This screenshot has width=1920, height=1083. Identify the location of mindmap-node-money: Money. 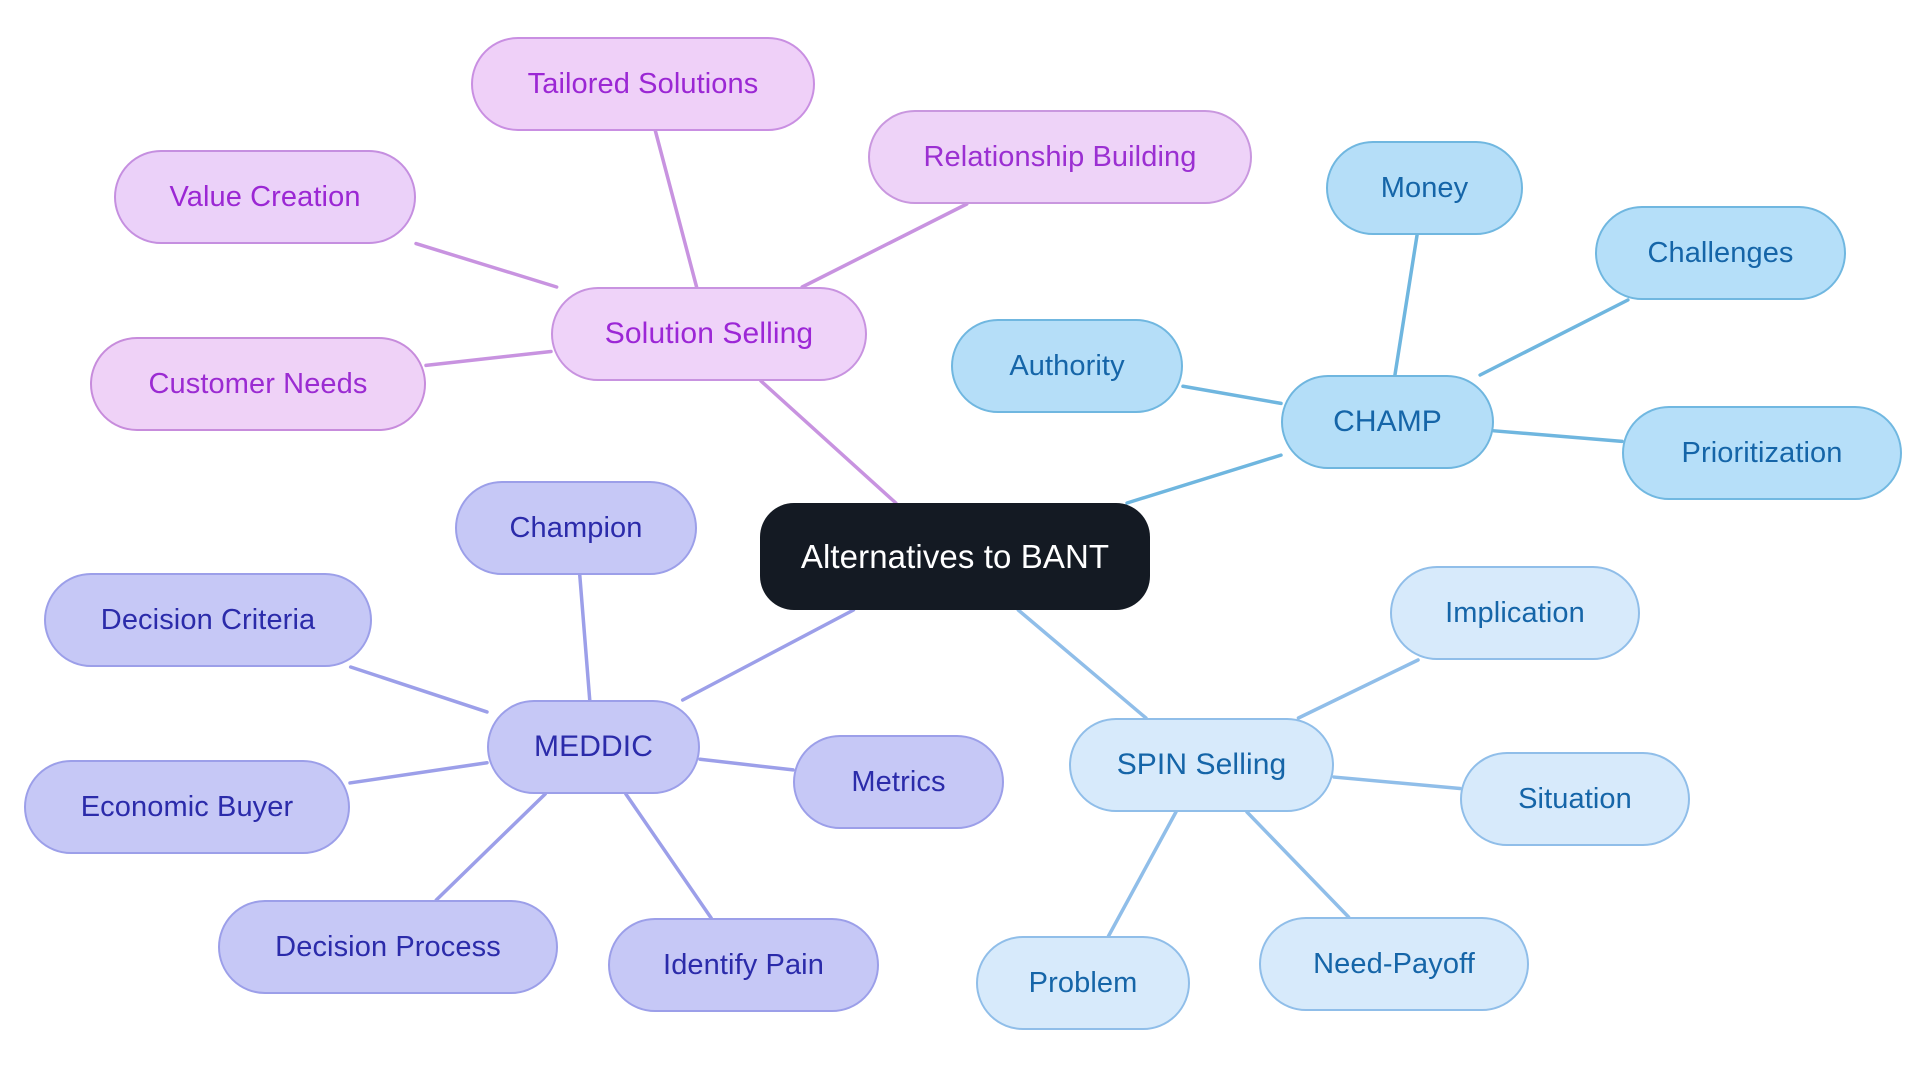
(1424, 188).